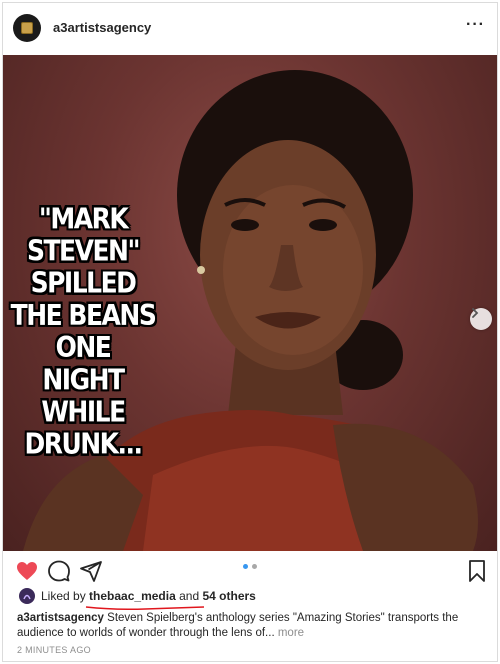 This screenshot has height=664, width=500. Describe the element at coordinates (27, 571) in the screenshot. I see `heart-icon` at that location.